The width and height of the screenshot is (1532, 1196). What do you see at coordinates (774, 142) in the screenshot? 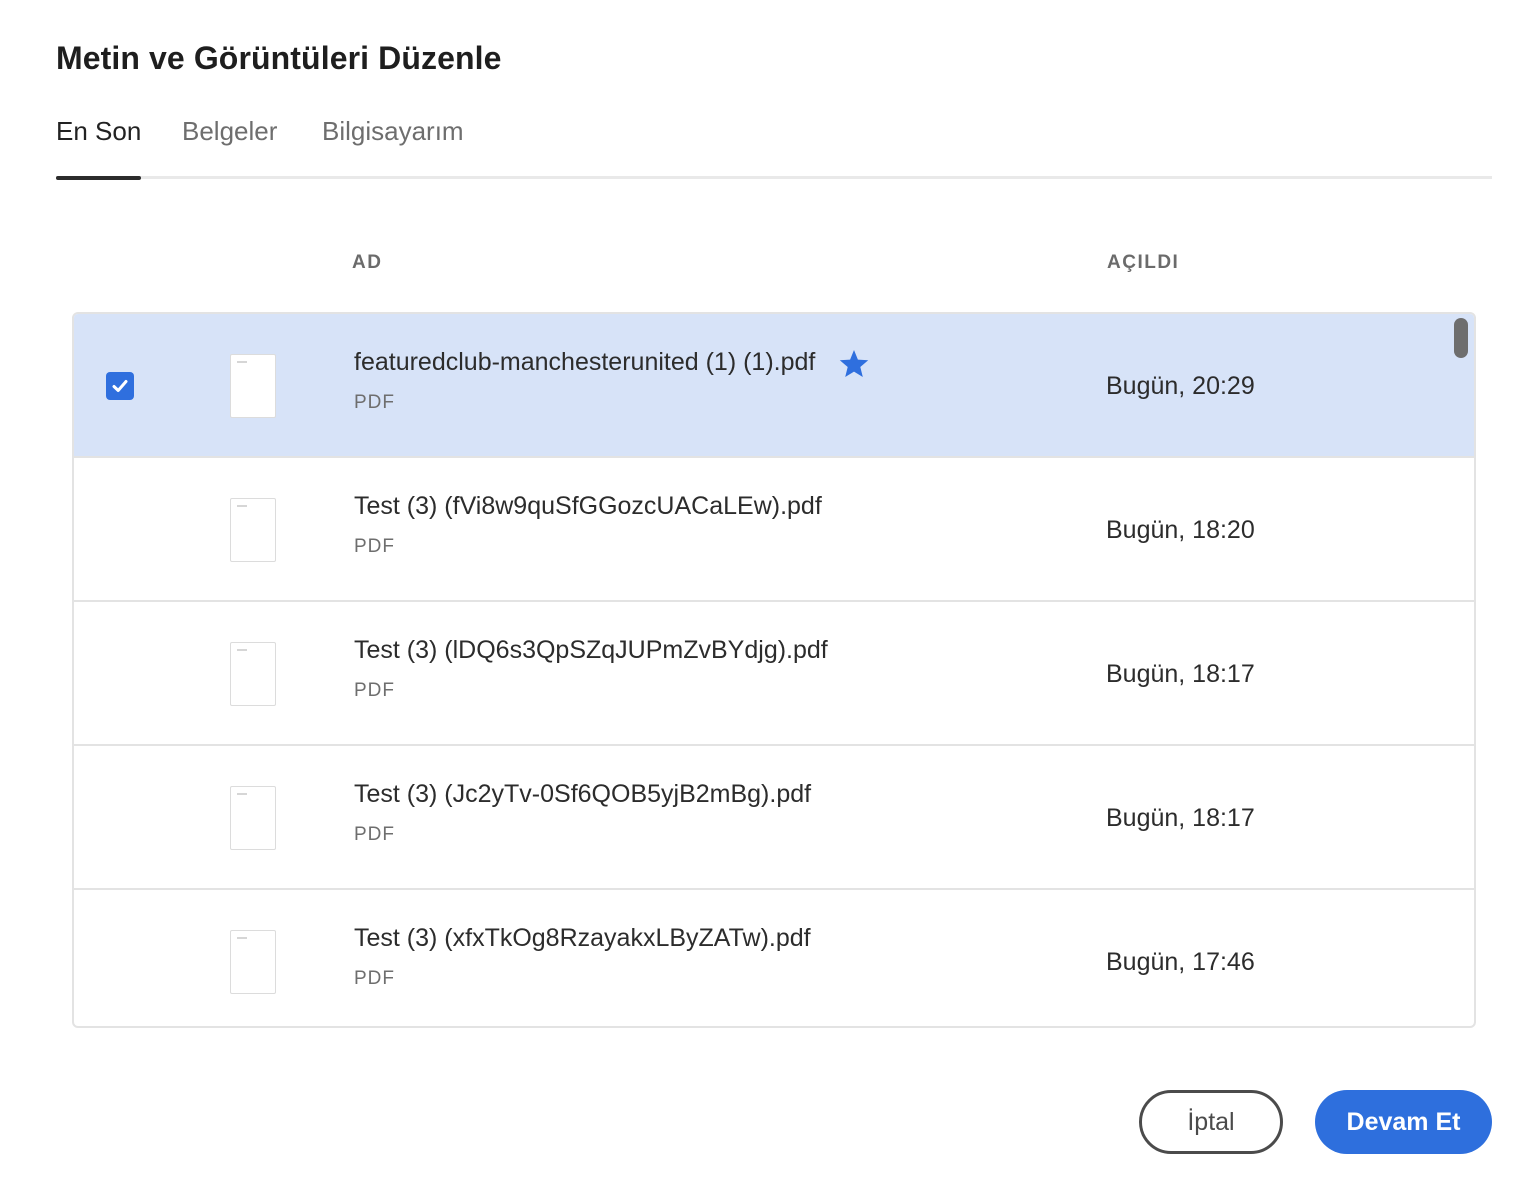
I see `tab-bar: En Son Belgeler Bilgisayarım` at bounding box center [774, 142].